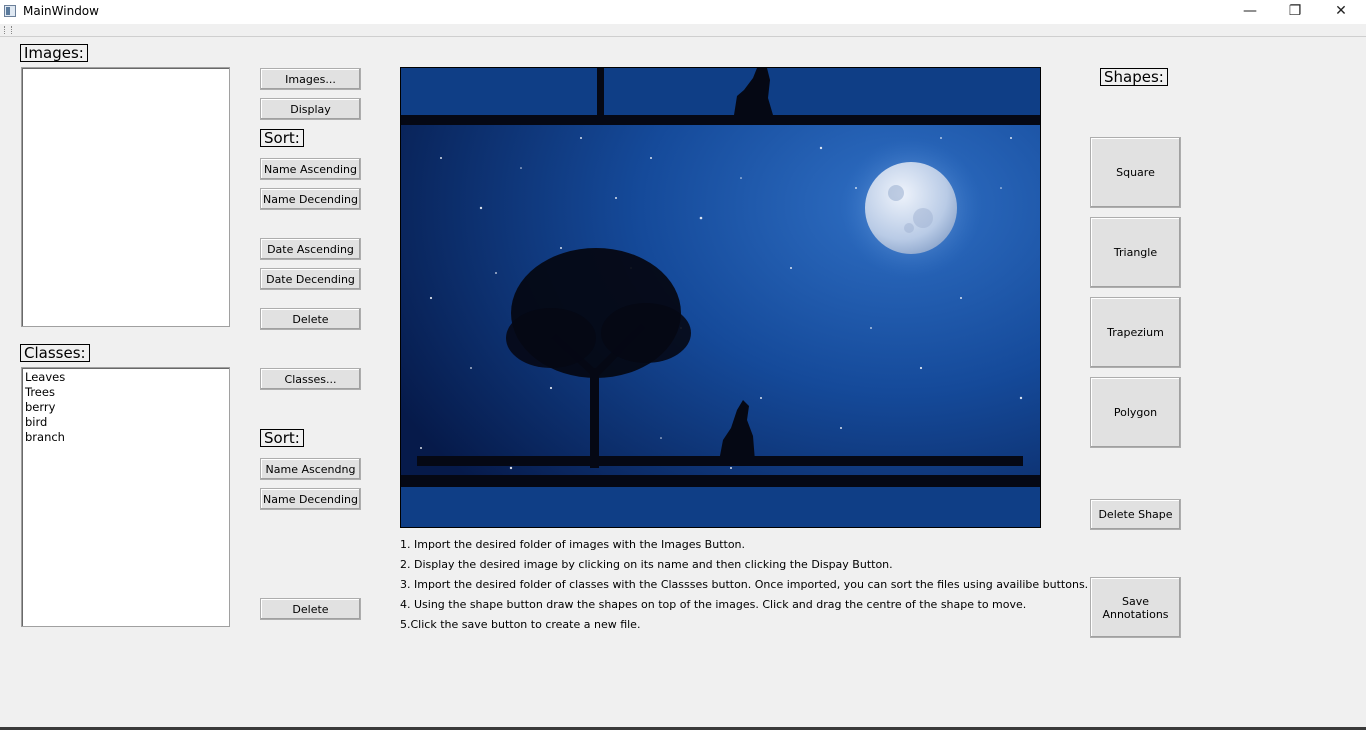  I want to click on image-sort-label: Sort:, so click(282, 138).